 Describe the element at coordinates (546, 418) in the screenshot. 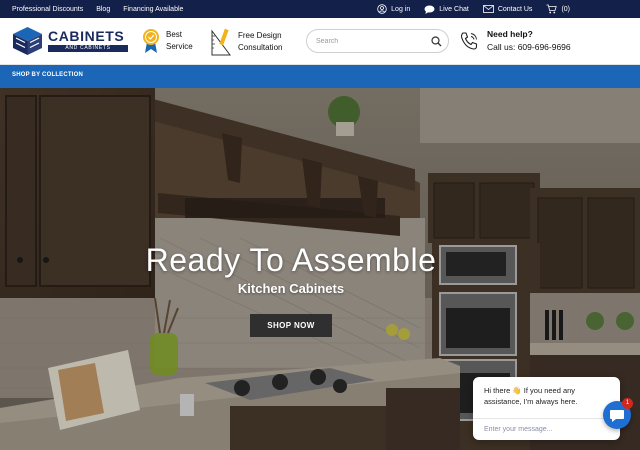

I see `chat-divider` at that location.